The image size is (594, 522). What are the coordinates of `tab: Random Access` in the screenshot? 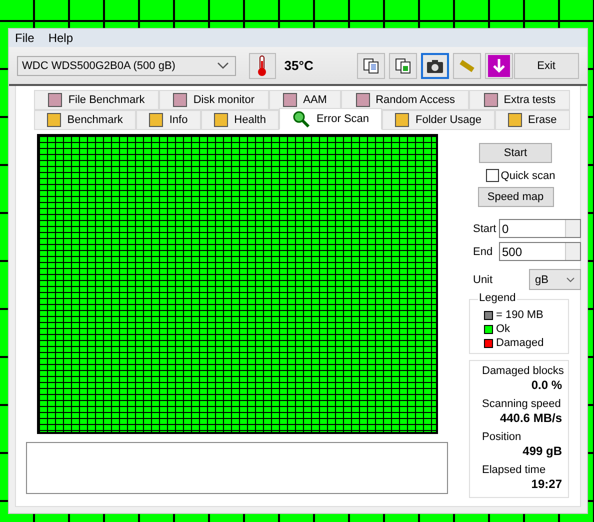 It's located at (405, 100).